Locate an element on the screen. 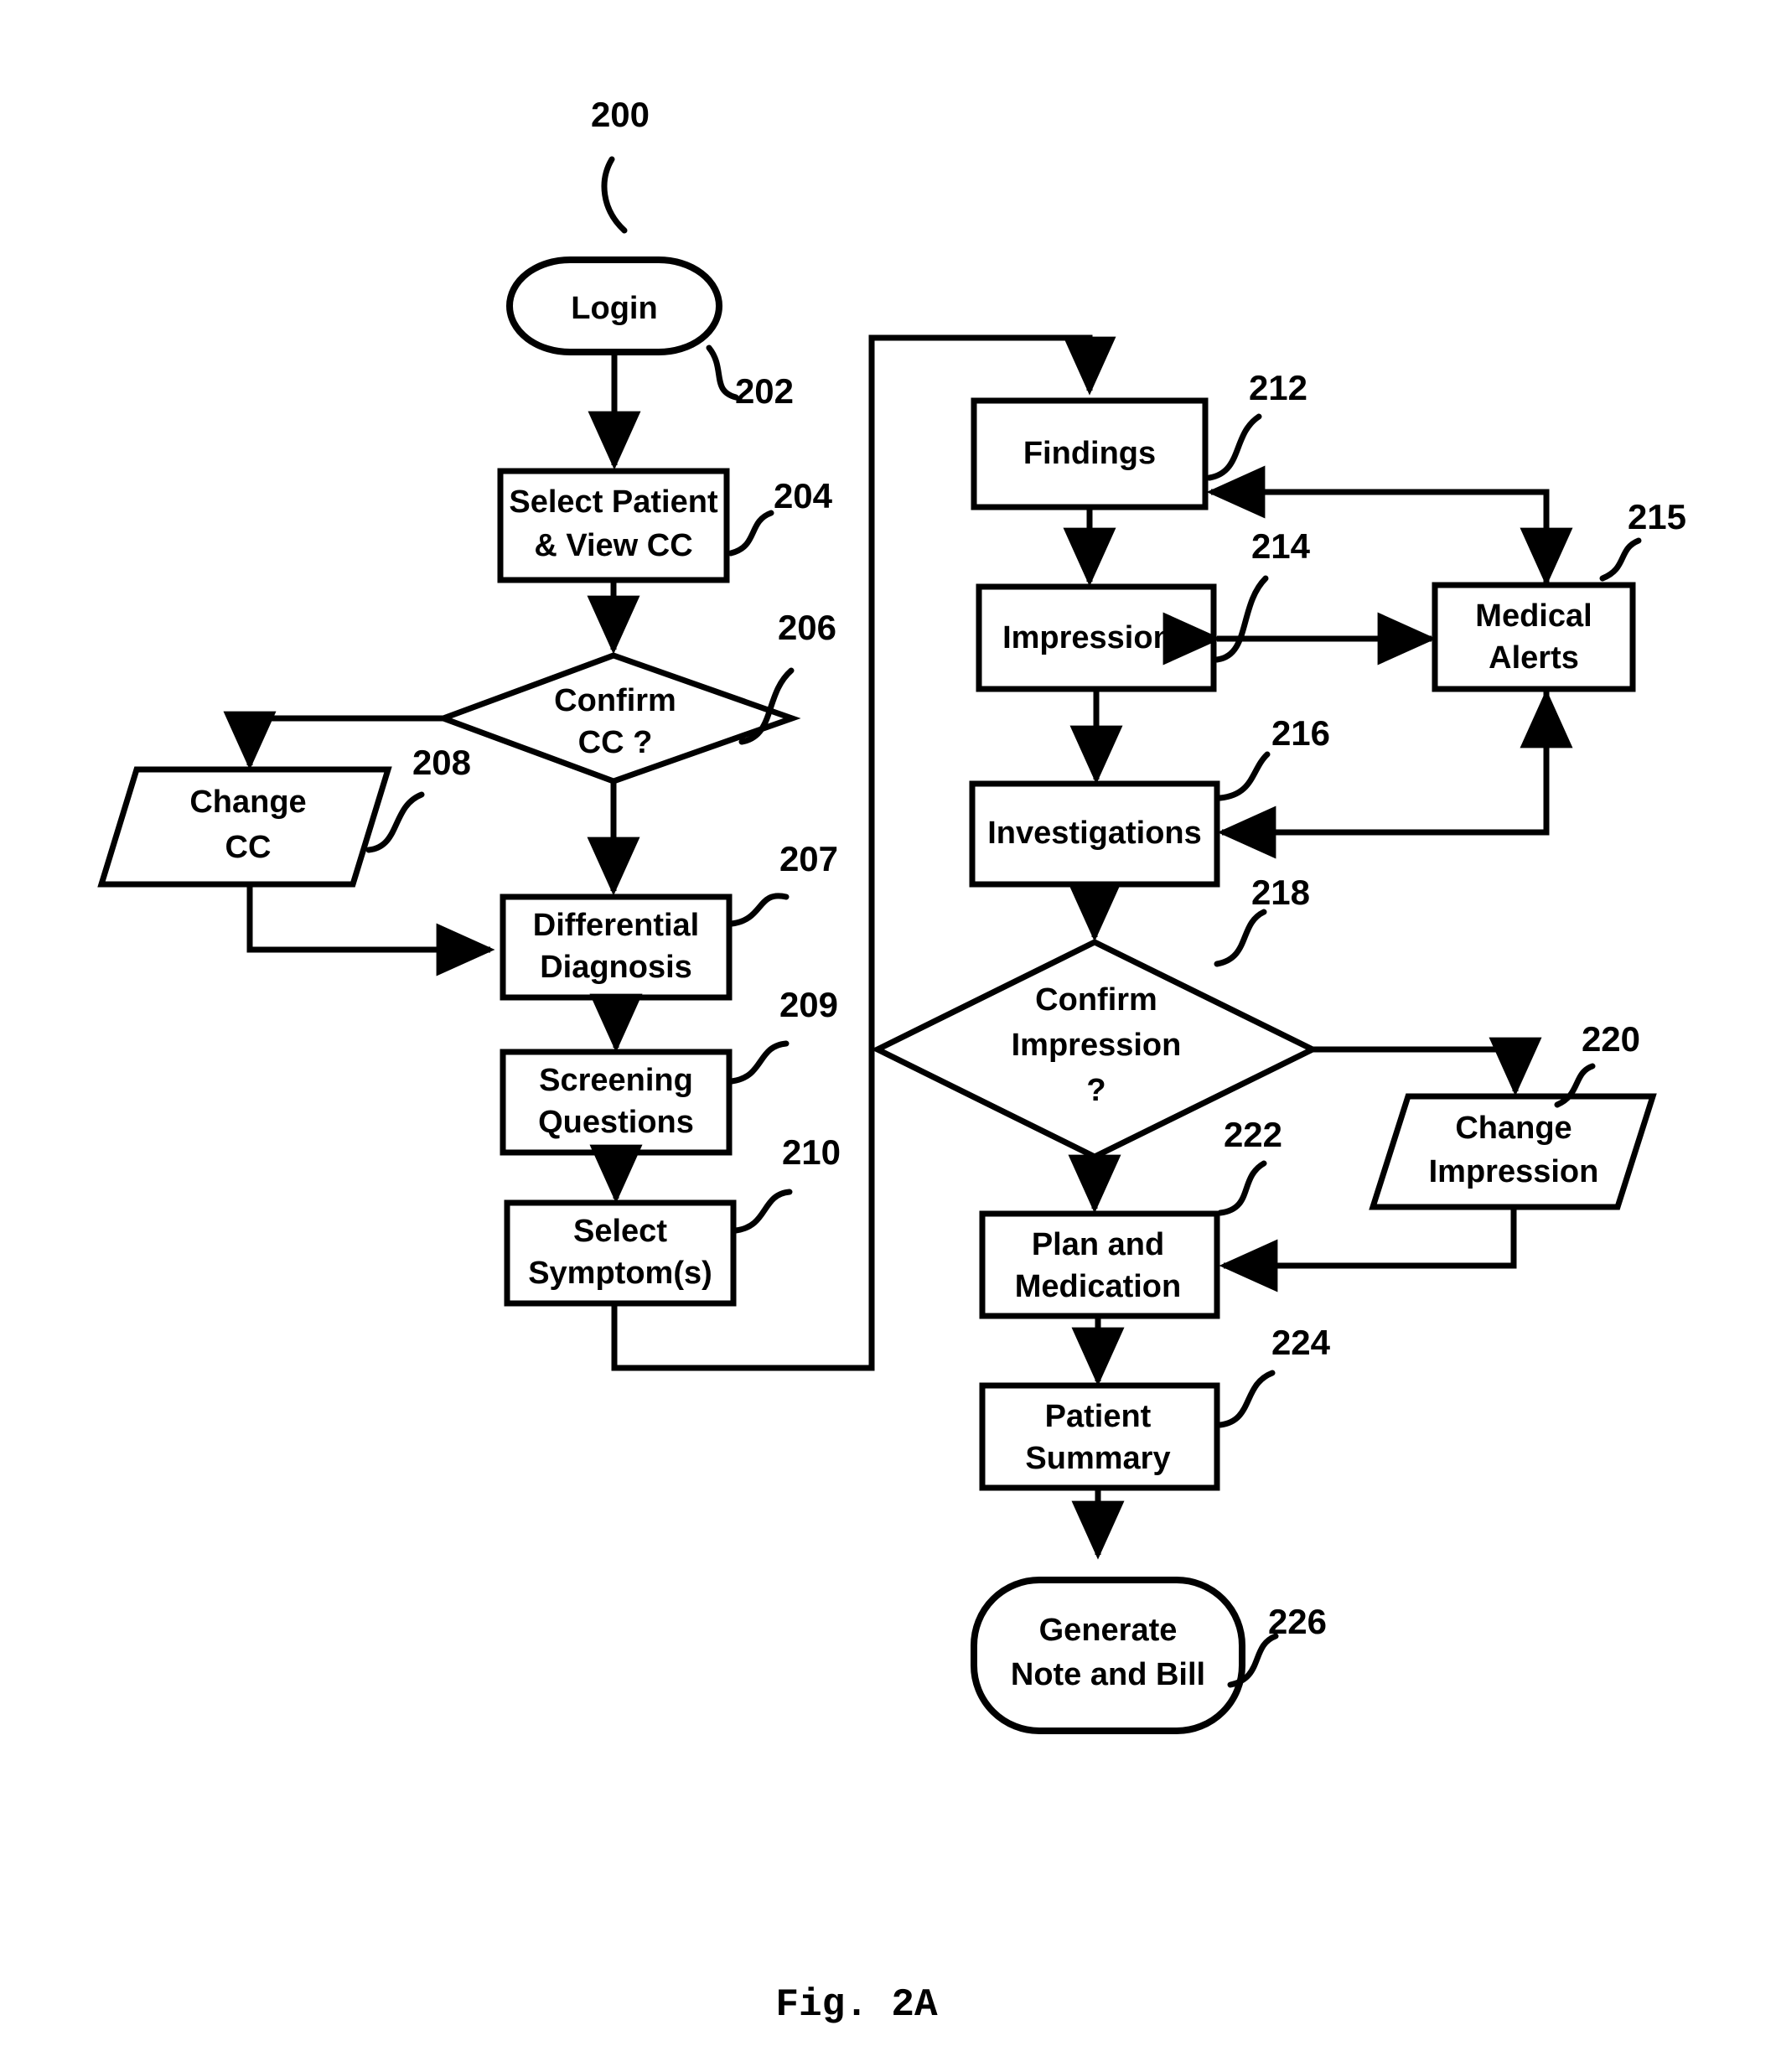 This screenshot has height=2072, width=1776. node-generate-note-bill-line1: Generate is located at coordinates (1108, 1631).